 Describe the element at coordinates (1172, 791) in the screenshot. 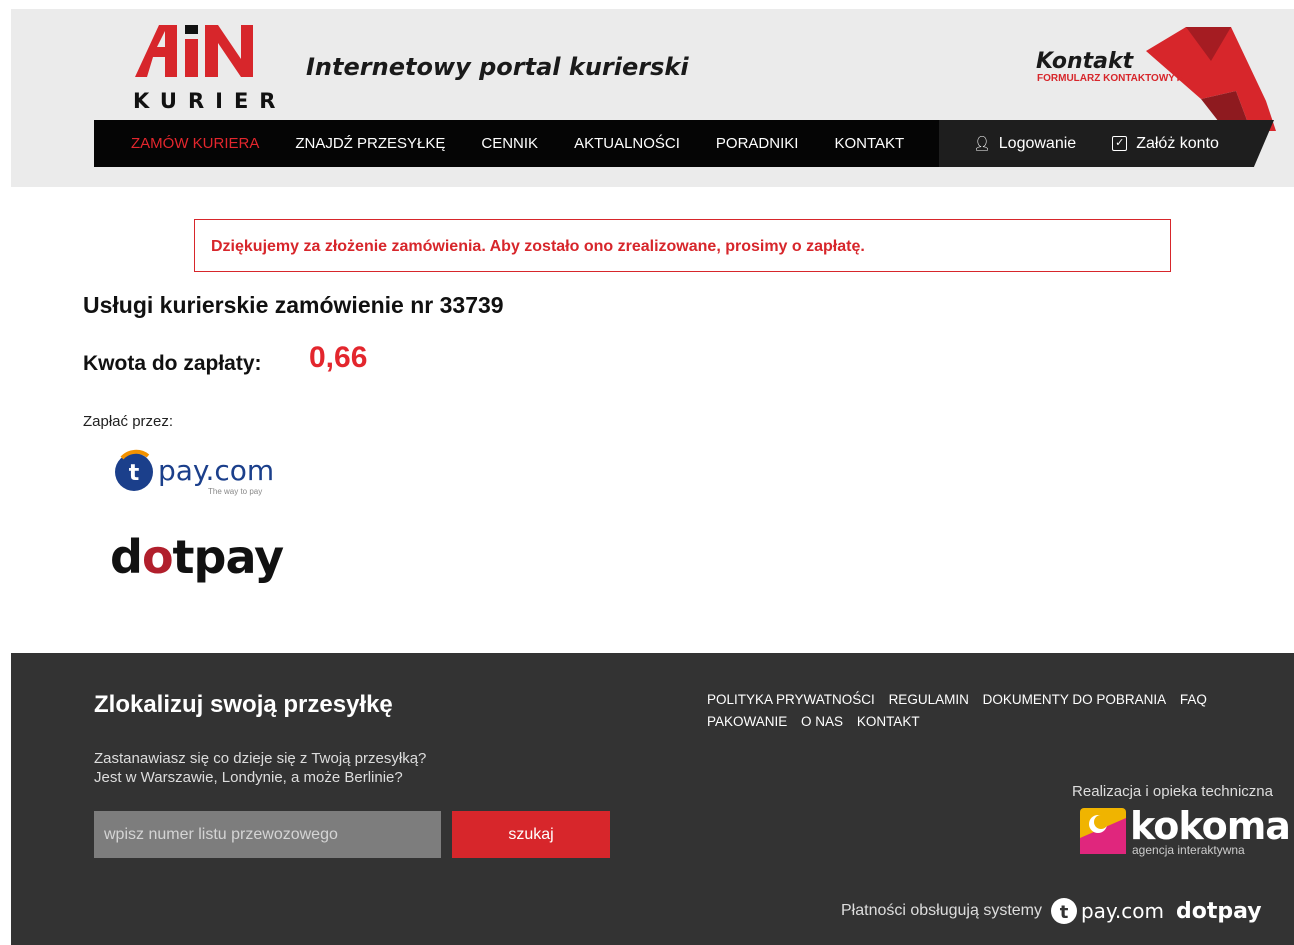

I see `realization-text: Realizacja i opieka techniczna` at that location.